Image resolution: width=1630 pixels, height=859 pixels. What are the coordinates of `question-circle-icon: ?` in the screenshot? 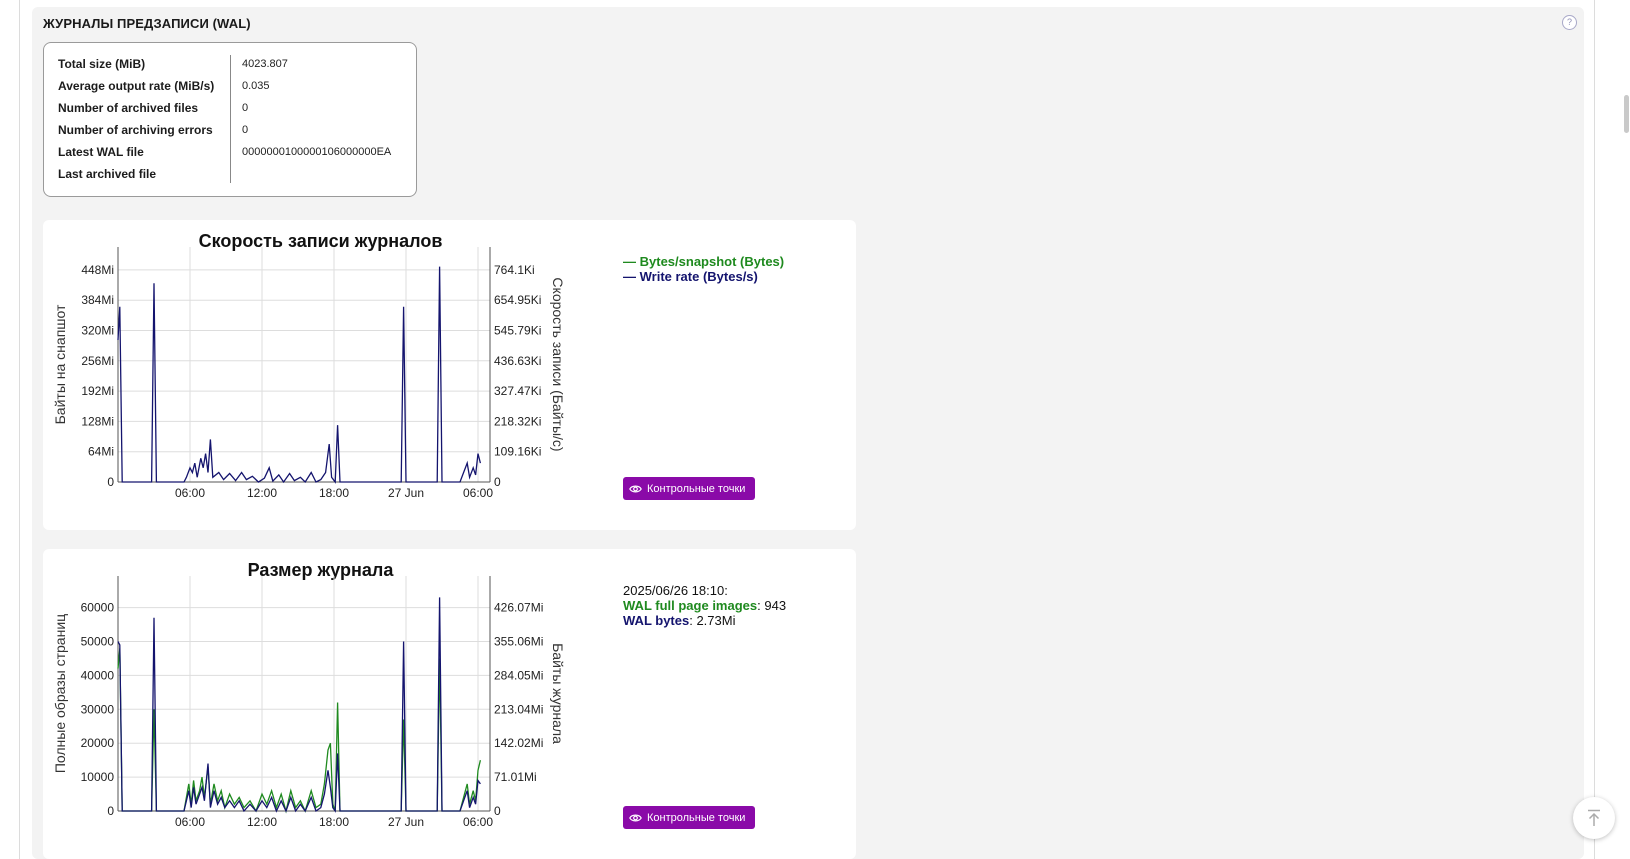 It's located at (1569, 22).